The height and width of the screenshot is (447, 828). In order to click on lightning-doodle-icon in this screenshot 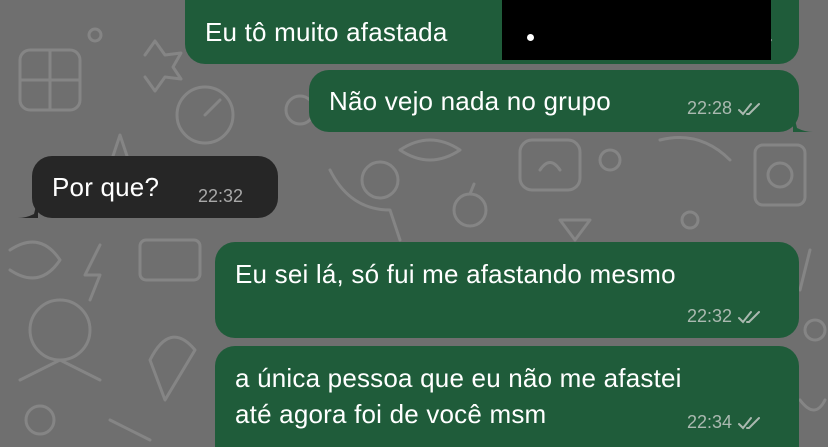, I will do `click(92, 272)`.